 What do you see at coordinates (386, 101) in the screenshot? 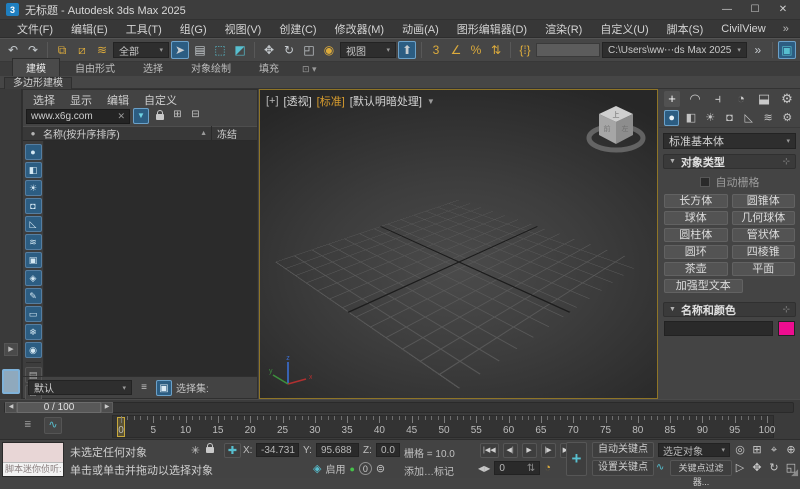
I see `viewport-shading-menu: [默认明暗处理]` at bounding box center [386, 101].